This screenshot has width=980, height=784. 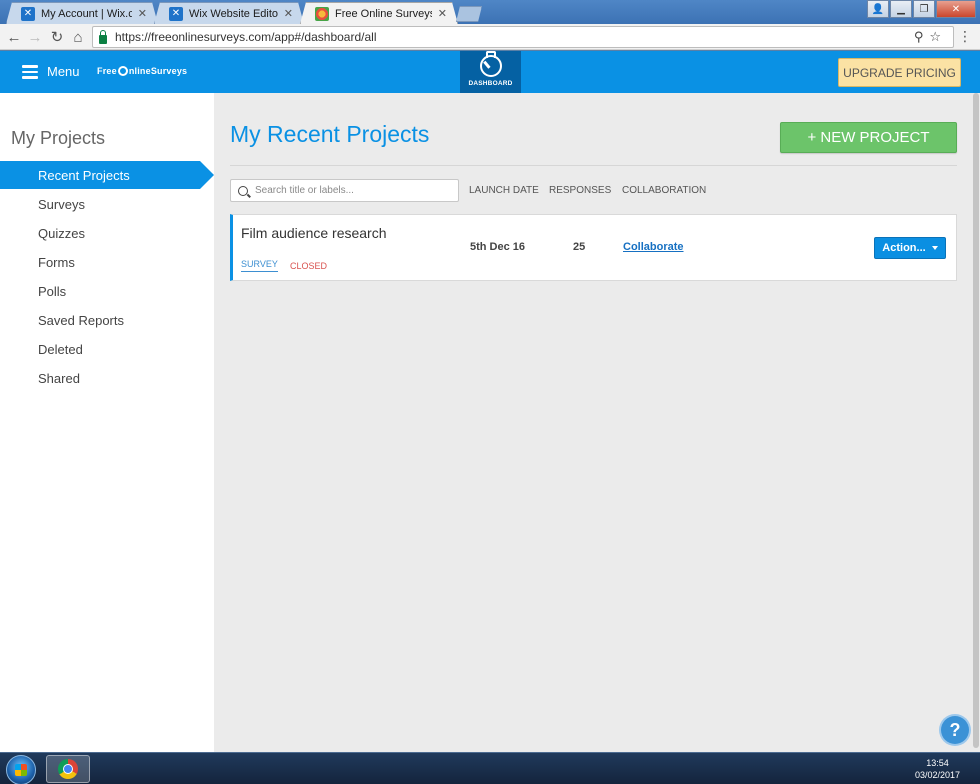 What do you see at coordinates (57, 37) in the screenshot?
I see `reload-icon: ↻` at bounding box center [57, 37].